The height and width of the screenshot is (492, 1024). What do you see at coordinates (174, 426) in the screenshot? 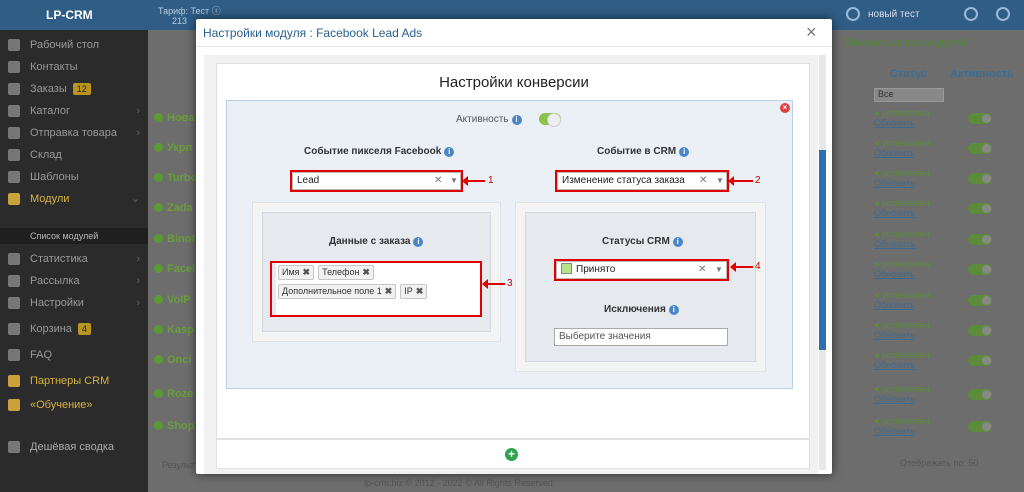
I see `module-row-name: Shop` at bounding box center [174, 426].